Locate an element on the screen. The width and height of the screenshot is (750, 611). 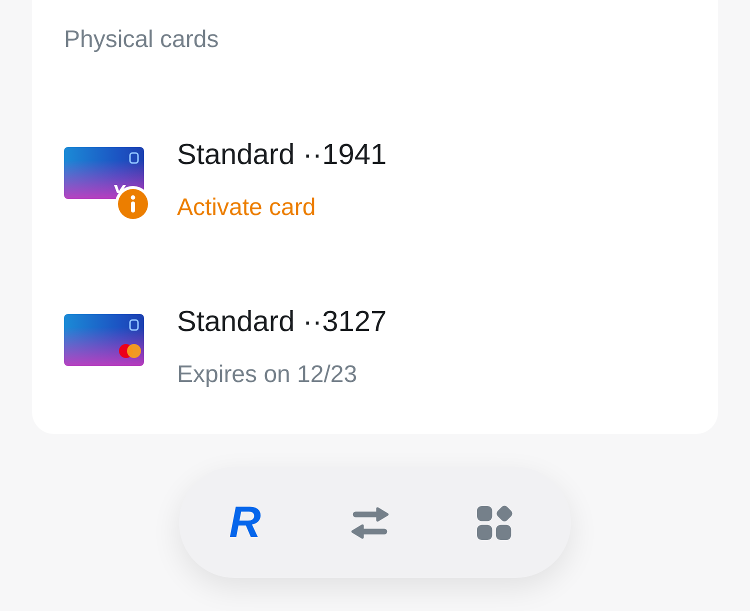
card-name: Standard ··1941 is located at coordinates (282, 155).